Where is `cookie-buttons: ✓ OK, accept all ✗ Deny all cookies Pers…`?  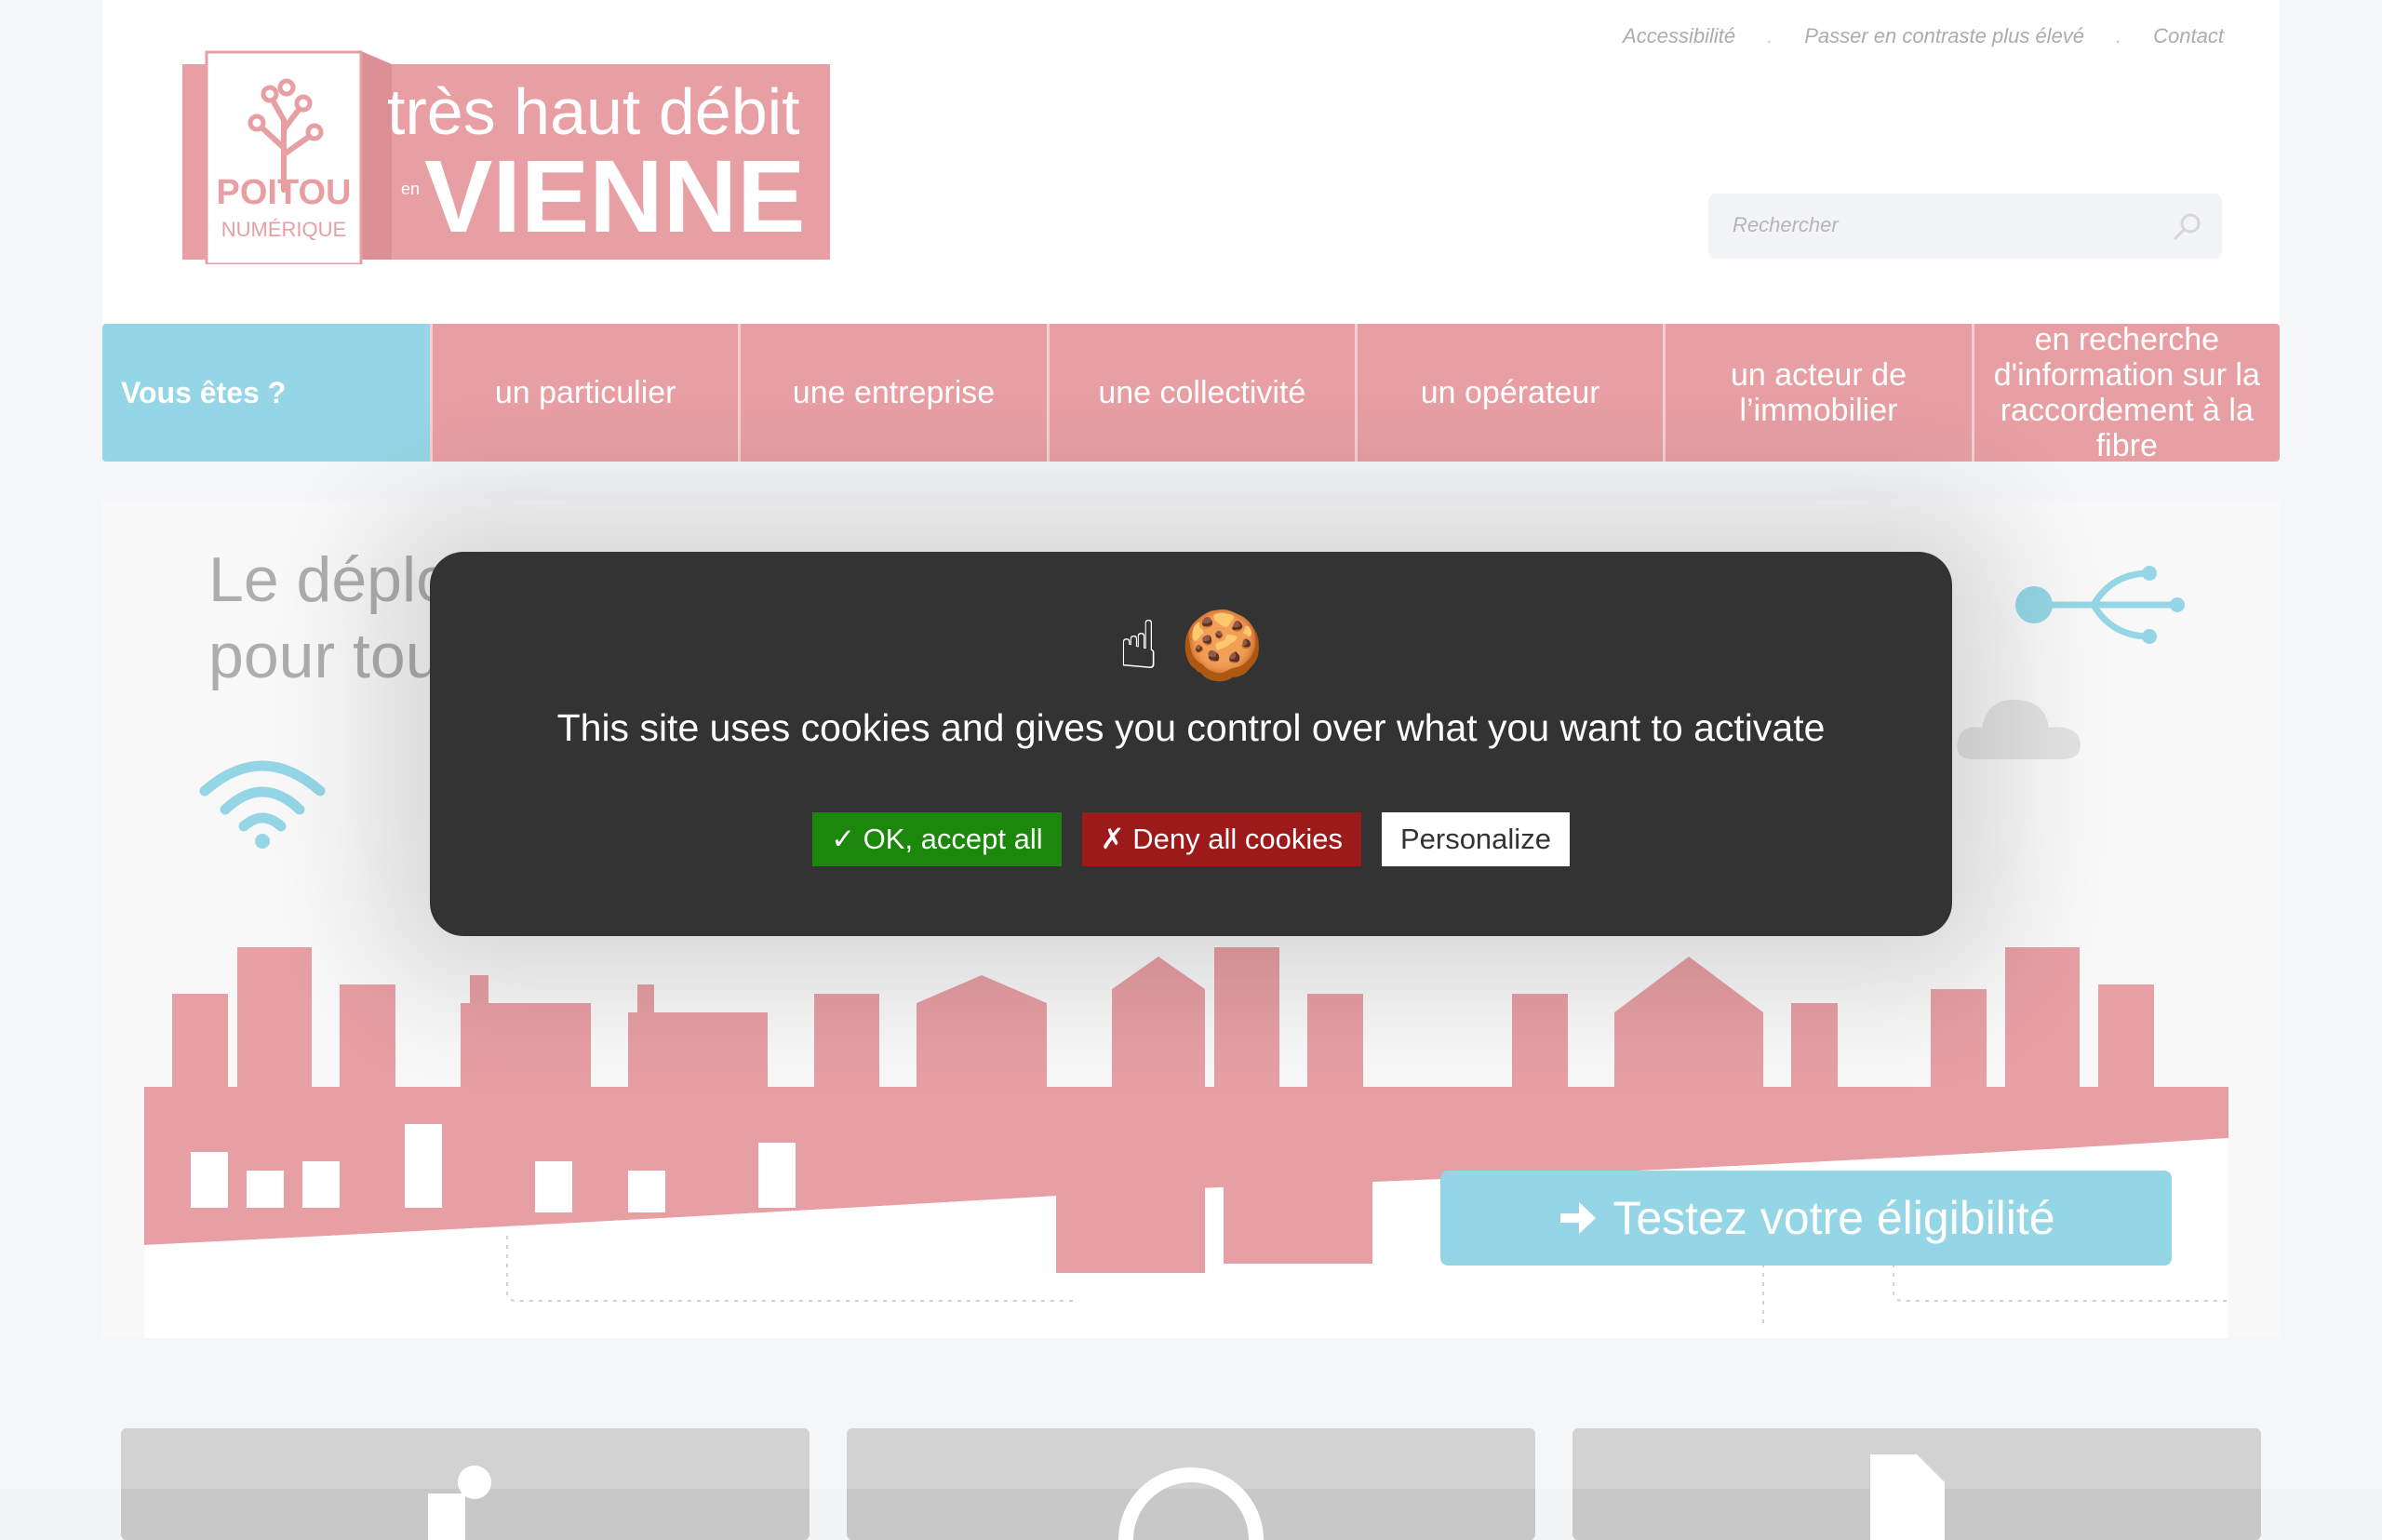 cookie-buttons: ✓ OK, accept all ✗ Deny all cookies Pers… is located at coordinates (1191, 839).